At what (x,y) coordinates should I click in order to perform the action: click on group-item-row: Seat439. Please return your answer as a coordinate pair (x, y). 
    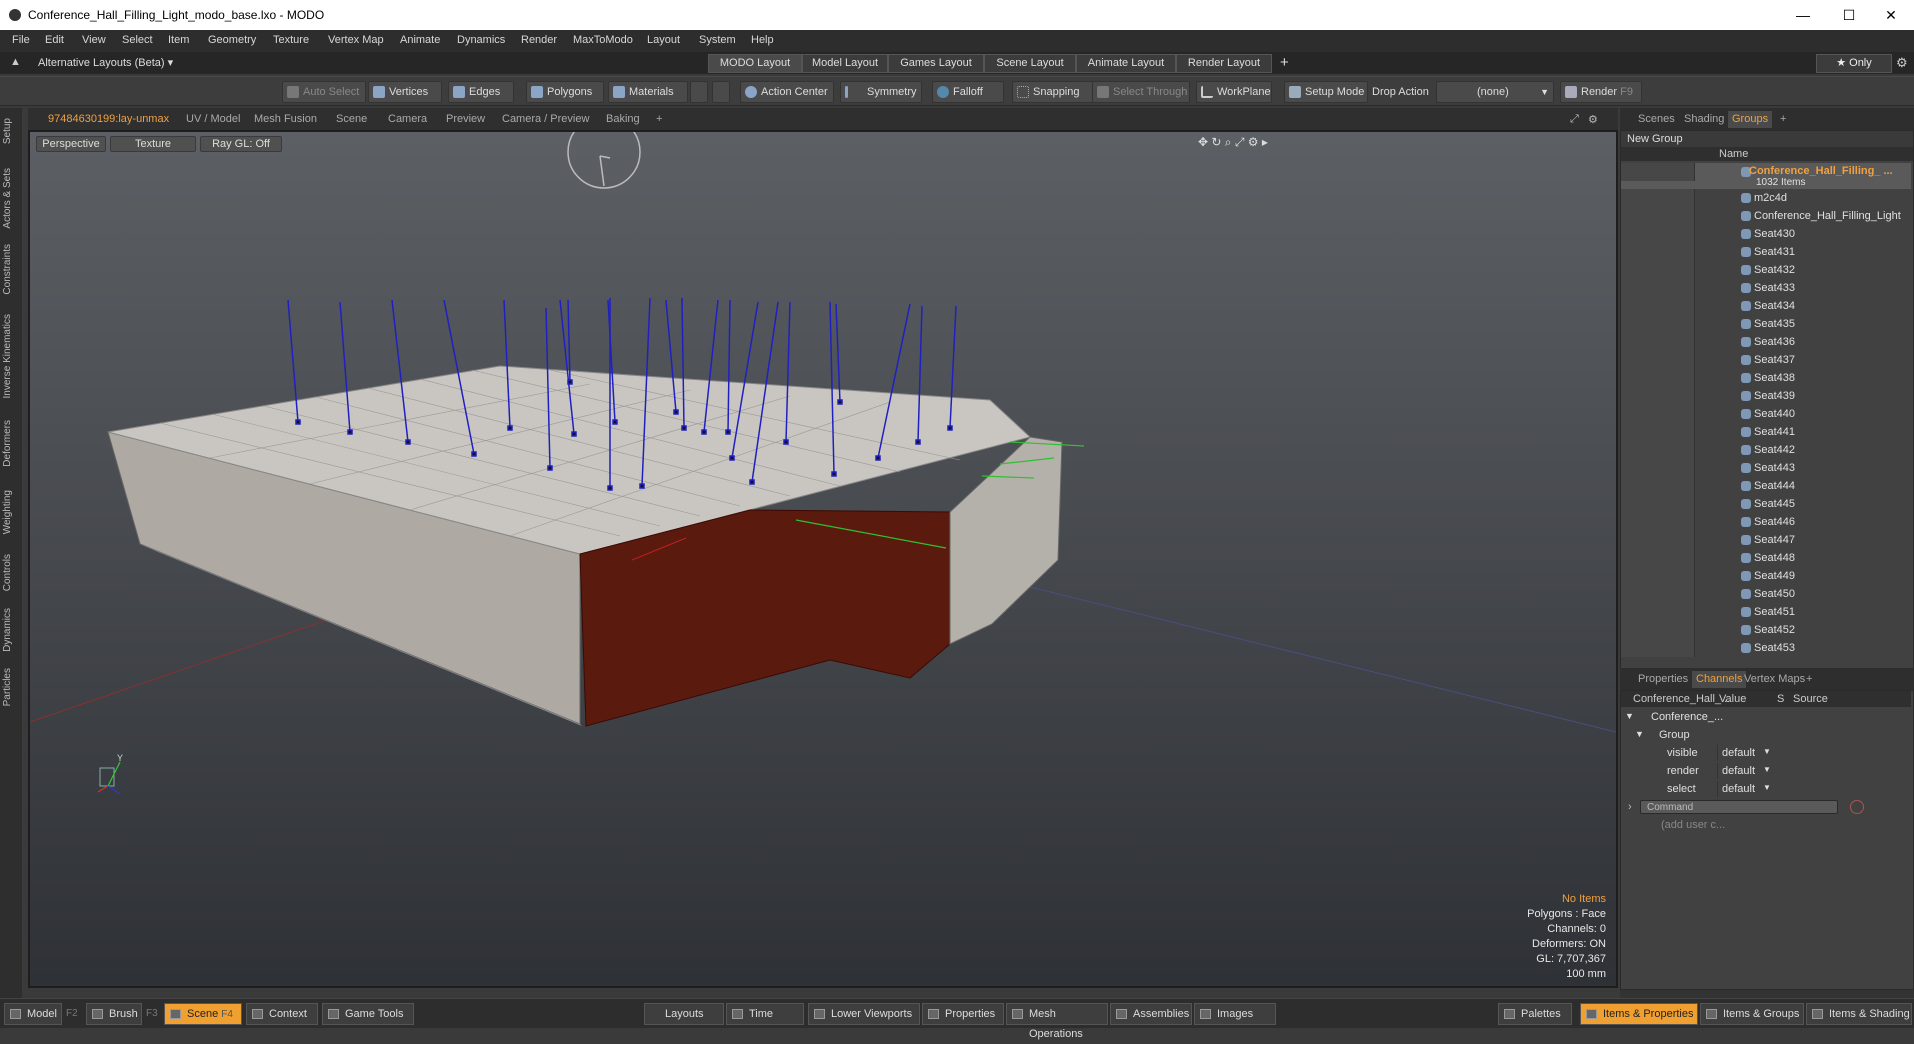
    Looking at the image, I should click on (1766, 396).